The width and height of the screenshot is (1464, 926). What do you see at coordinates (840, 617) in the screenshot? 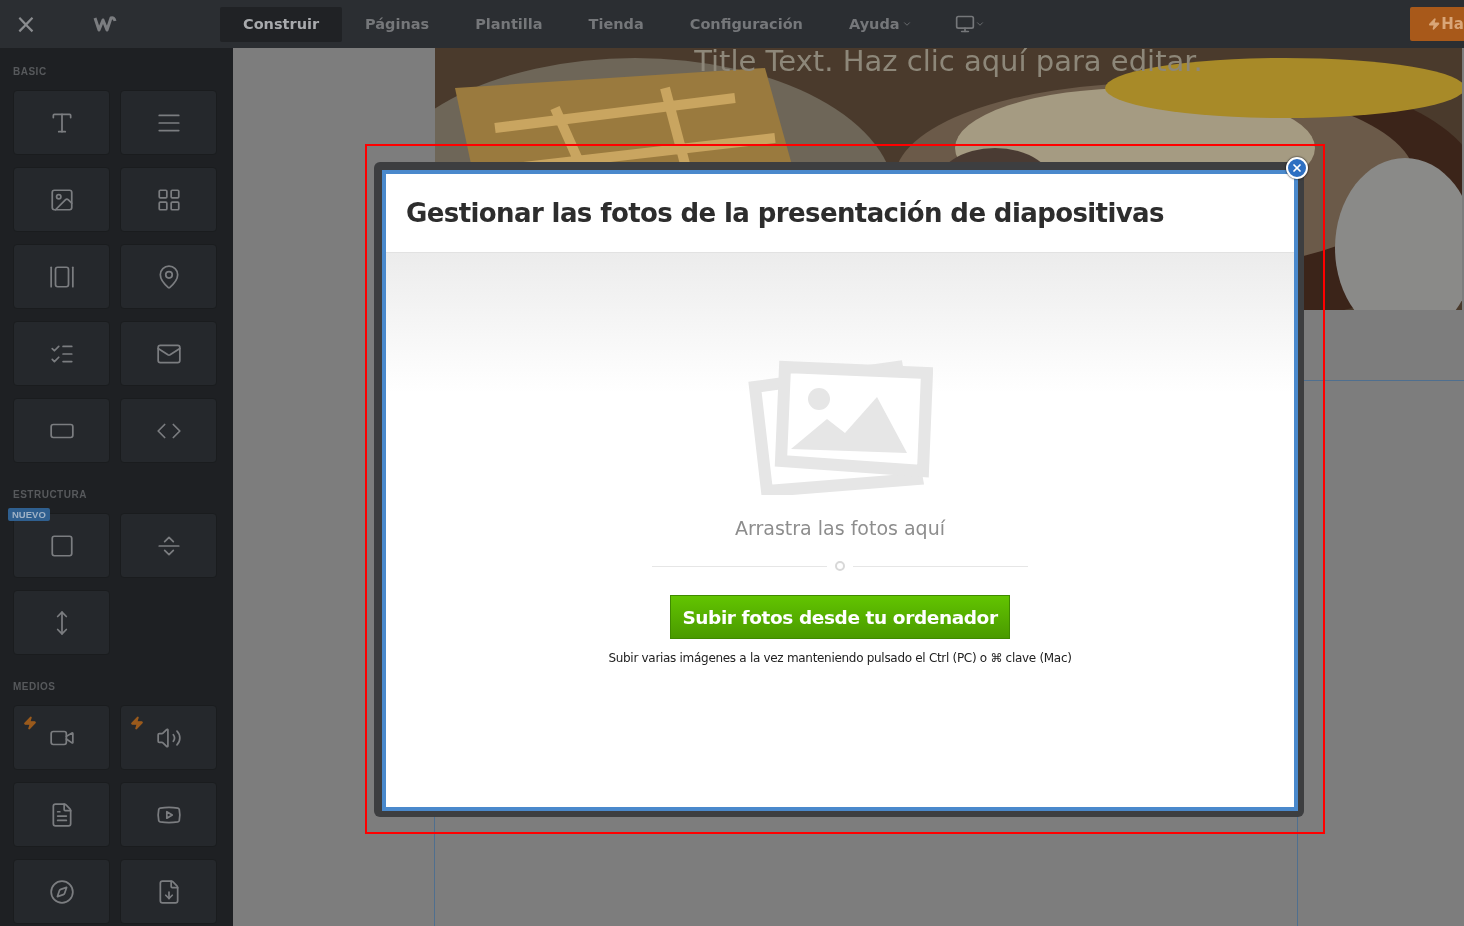
I see `upload-button: Subir fotos desde tu ordenador` at bounding box center [840, 617].